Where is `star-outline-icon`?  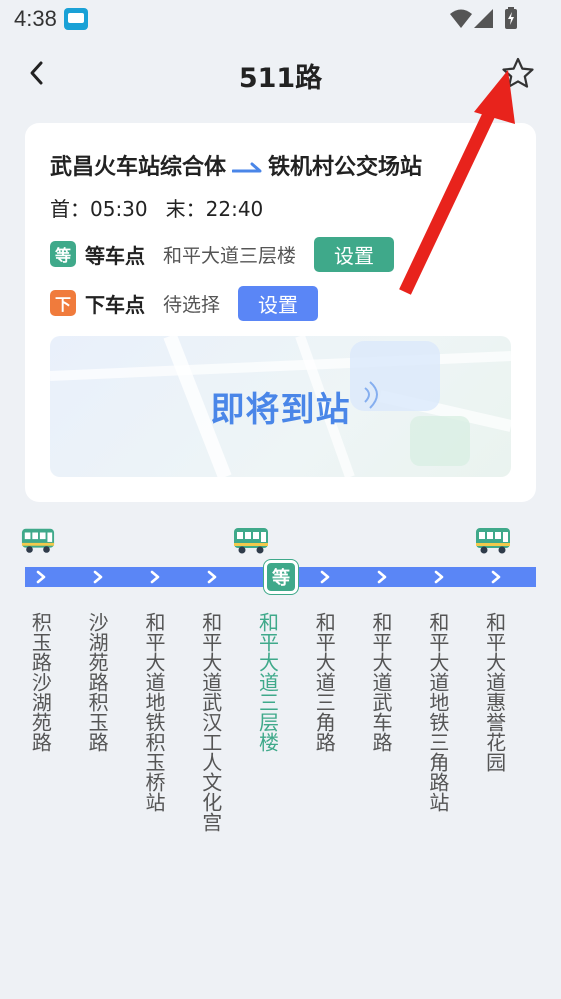 star-outline-icon is located at coordinates (518, 72).